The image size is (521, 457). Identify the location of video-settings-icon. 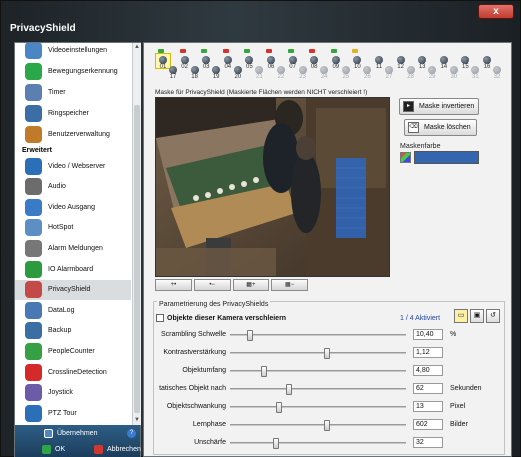
(33, 51).